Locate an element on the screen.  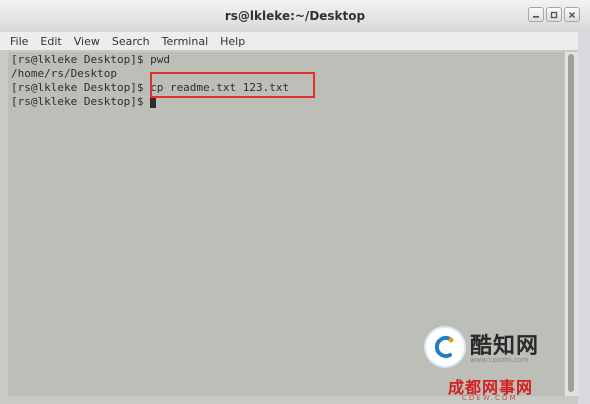
command-highlight-box is located at coordinates (232, 85).